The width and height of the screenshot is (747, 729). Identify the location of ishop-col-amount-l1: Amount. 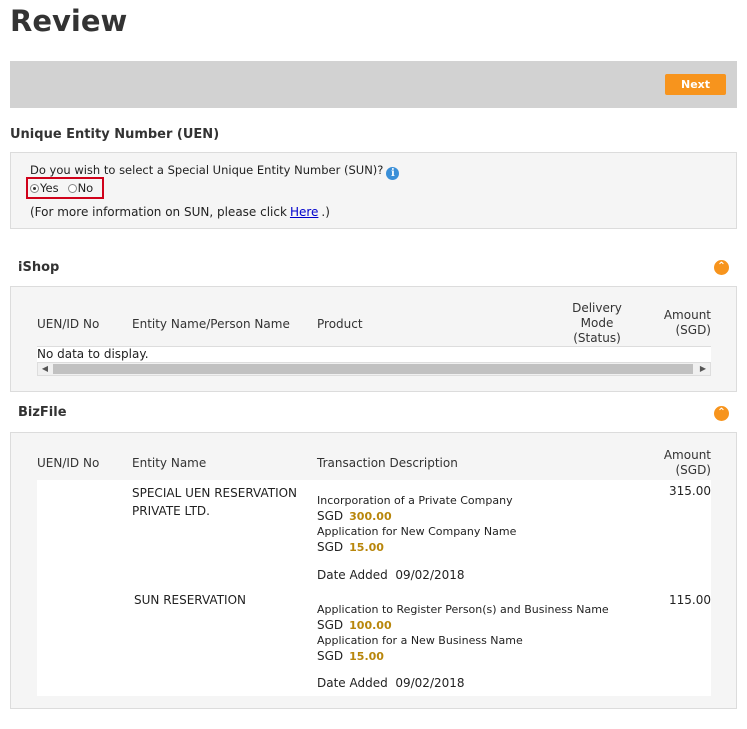
(681, 315).